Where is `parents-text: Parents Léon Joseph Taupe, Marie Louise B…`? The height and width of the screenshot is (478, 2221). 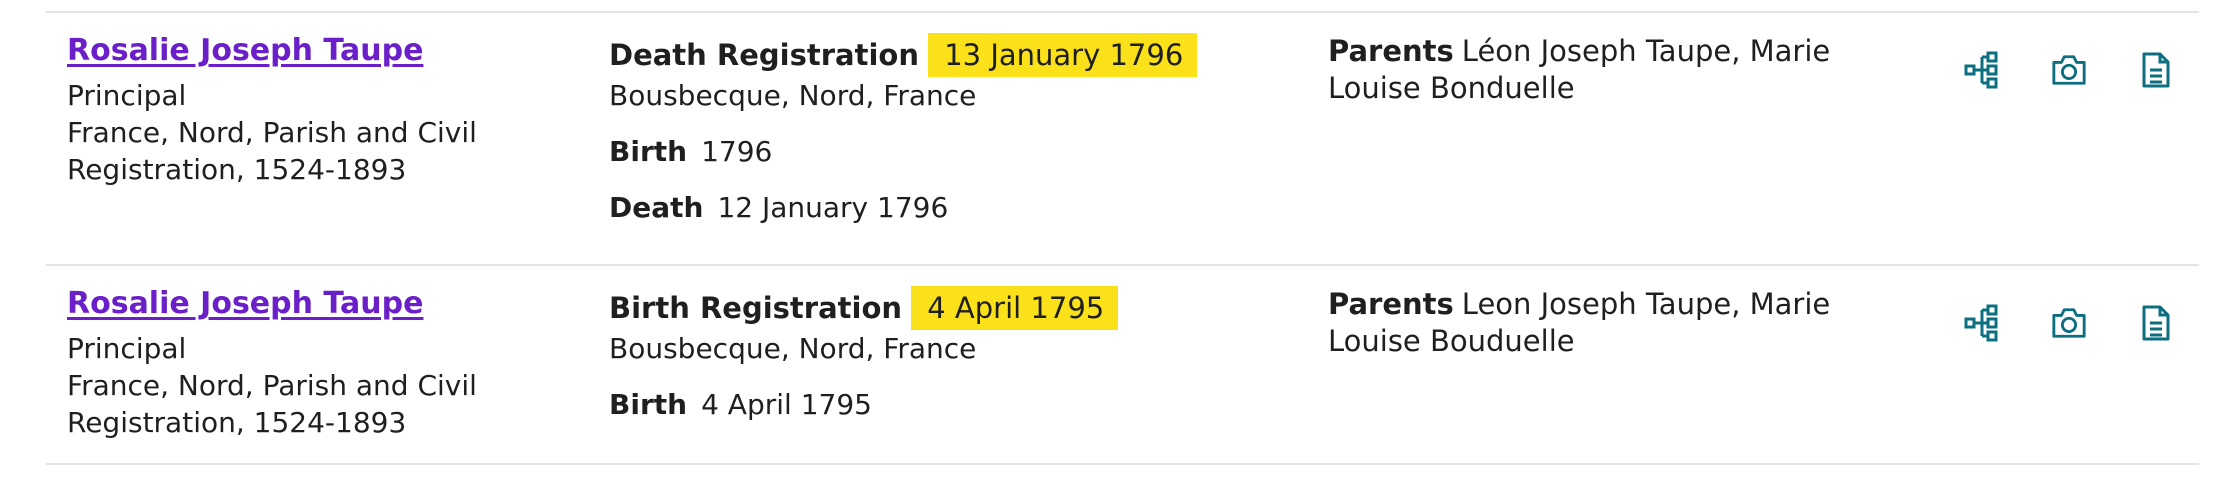 parents-text: Parents Léon Joseph Taupe, Marie Louise B… is located at coordinates (1588, 70).